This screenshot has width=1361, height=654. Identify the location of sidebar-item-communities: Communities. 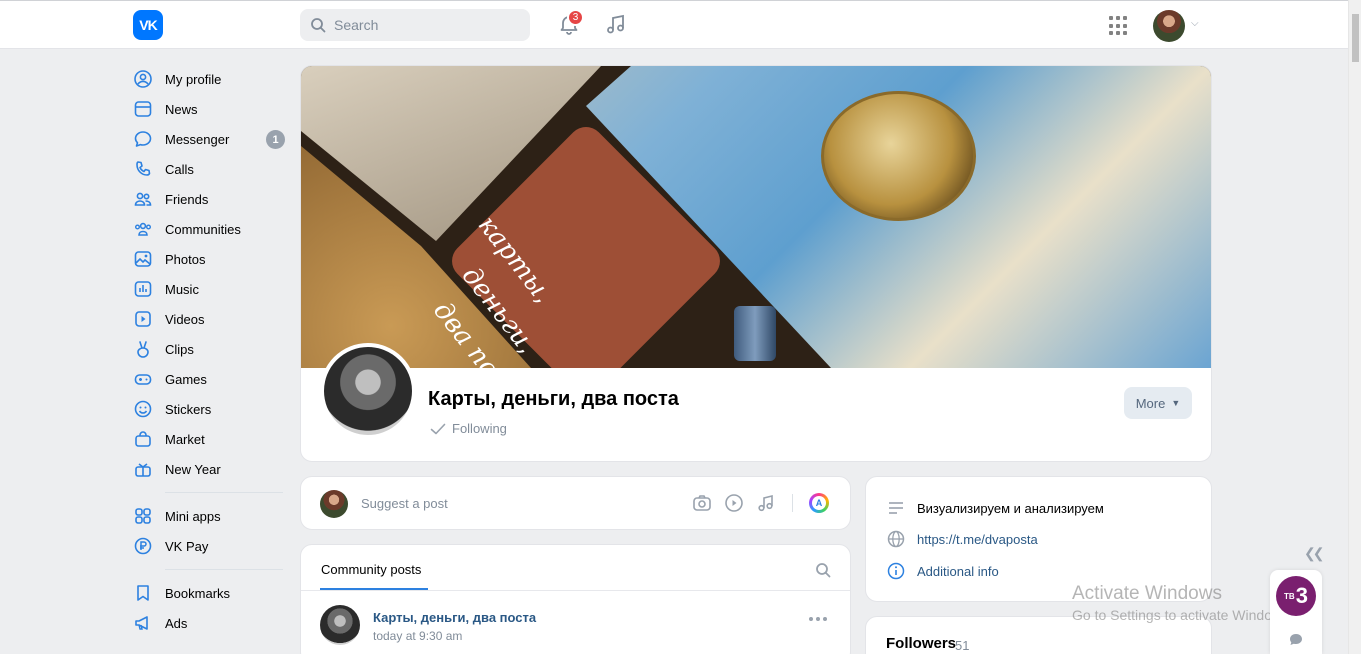
(210, 229).